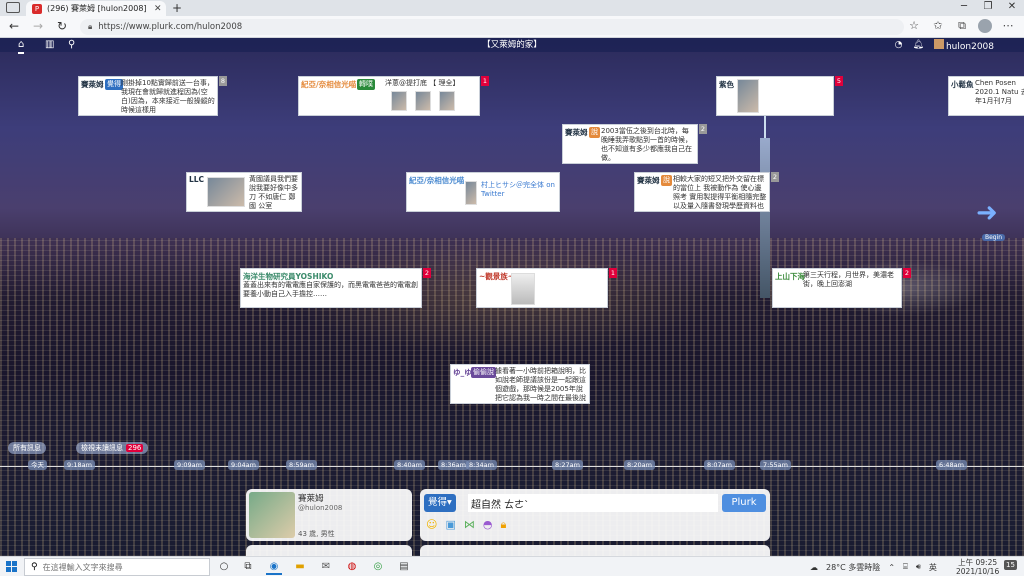 Image resolution: width=1024 pixels, height=576 pixels. I want to click on tray-overflow-icon: ⌃, so click(891, 567).